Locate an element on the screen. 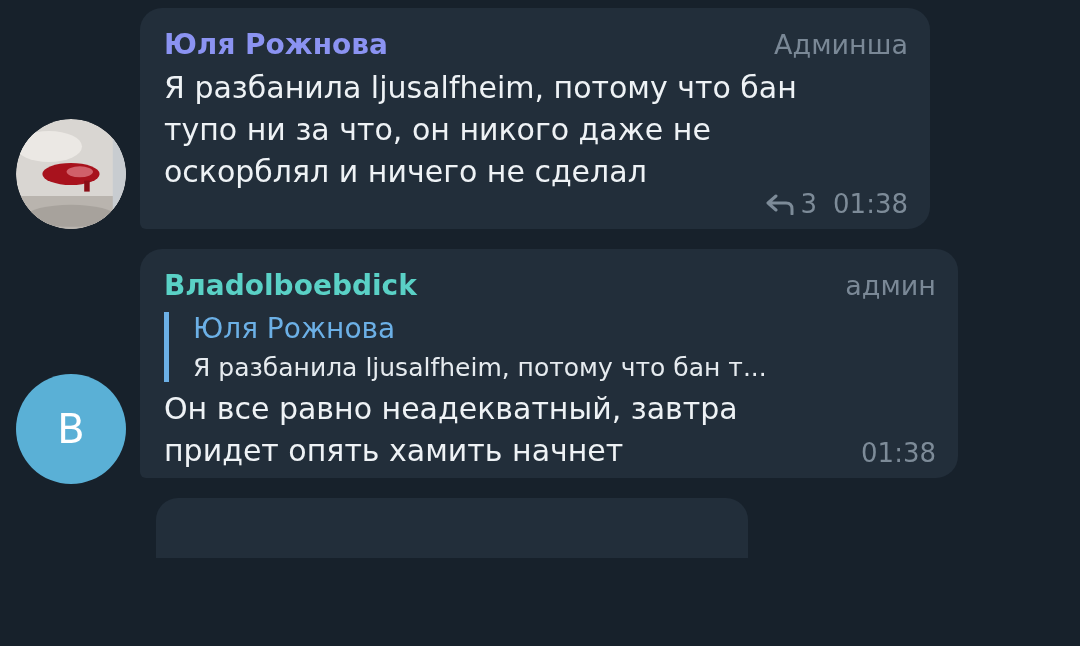  message-text: Я разбанила ljusalfheim, потому что бан тупо ни за что, он никого даже не оскорблял и ничего не сделал is located at coordinates (481, 130).